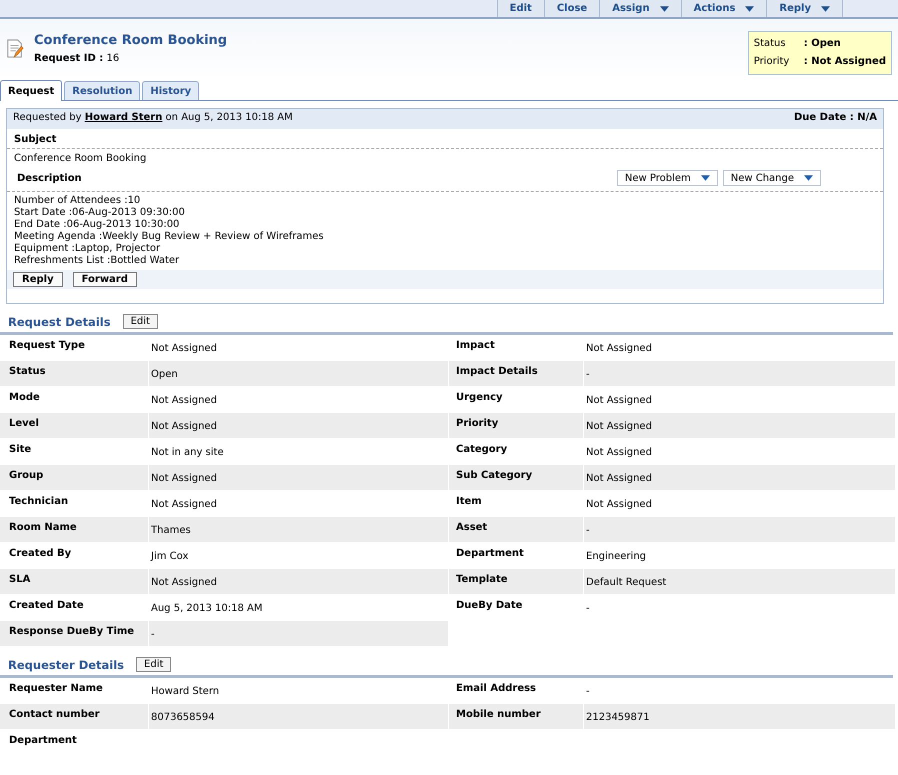 This screenshot has height=775, width=898. Describe the element at coordinates (183, 717) in the screenshot. I see `field-value: 8073658594` at that location.